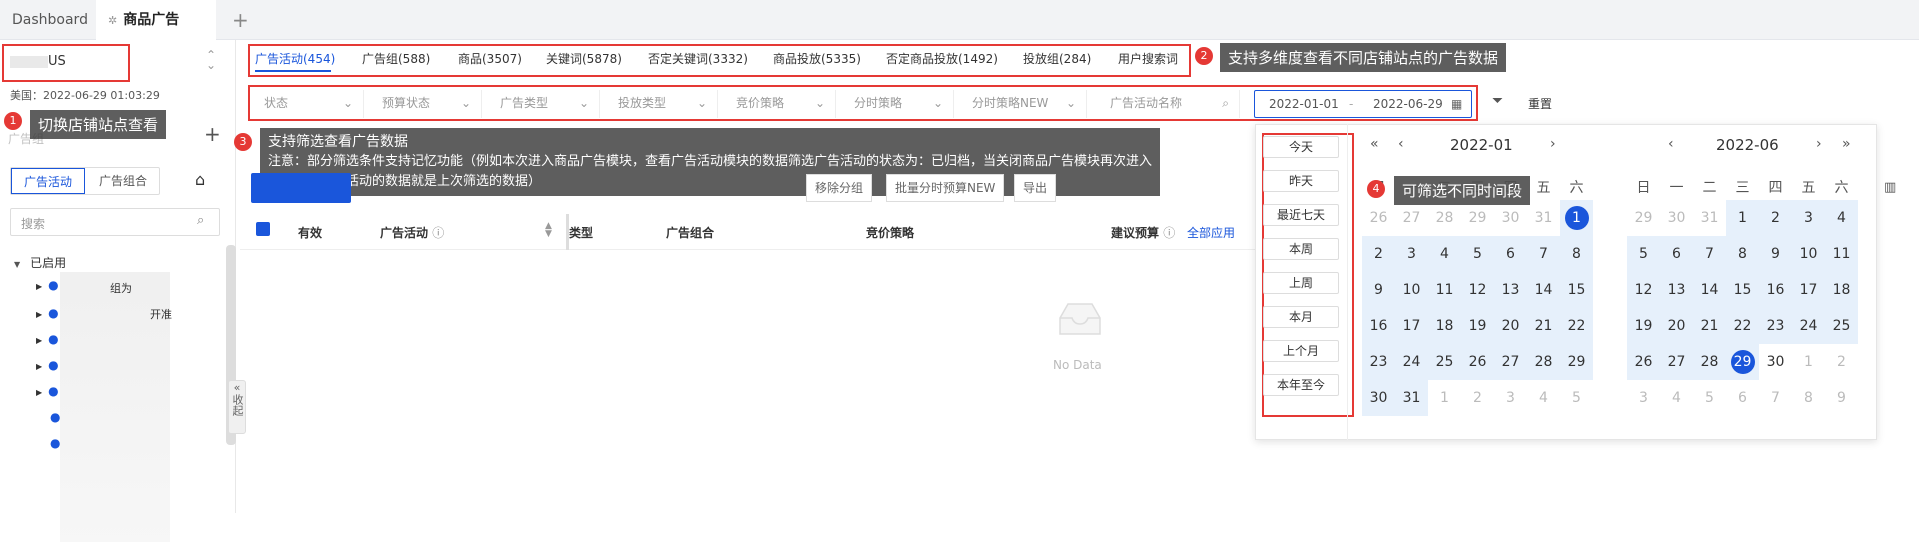  Describe the element at coordinates (263, 229) in the screenshot. I see `select-all-checkbox` at that location.